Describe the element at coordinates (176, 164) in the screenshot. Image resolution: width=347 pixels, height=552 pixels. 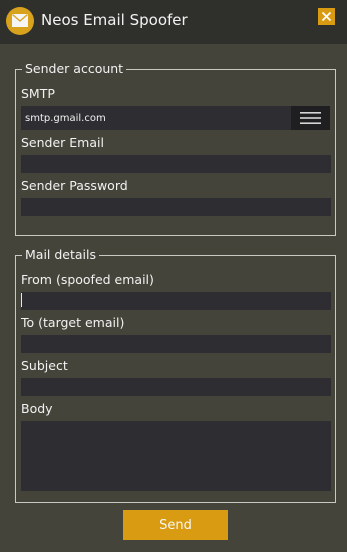
I see `sender-email-field` at that location.